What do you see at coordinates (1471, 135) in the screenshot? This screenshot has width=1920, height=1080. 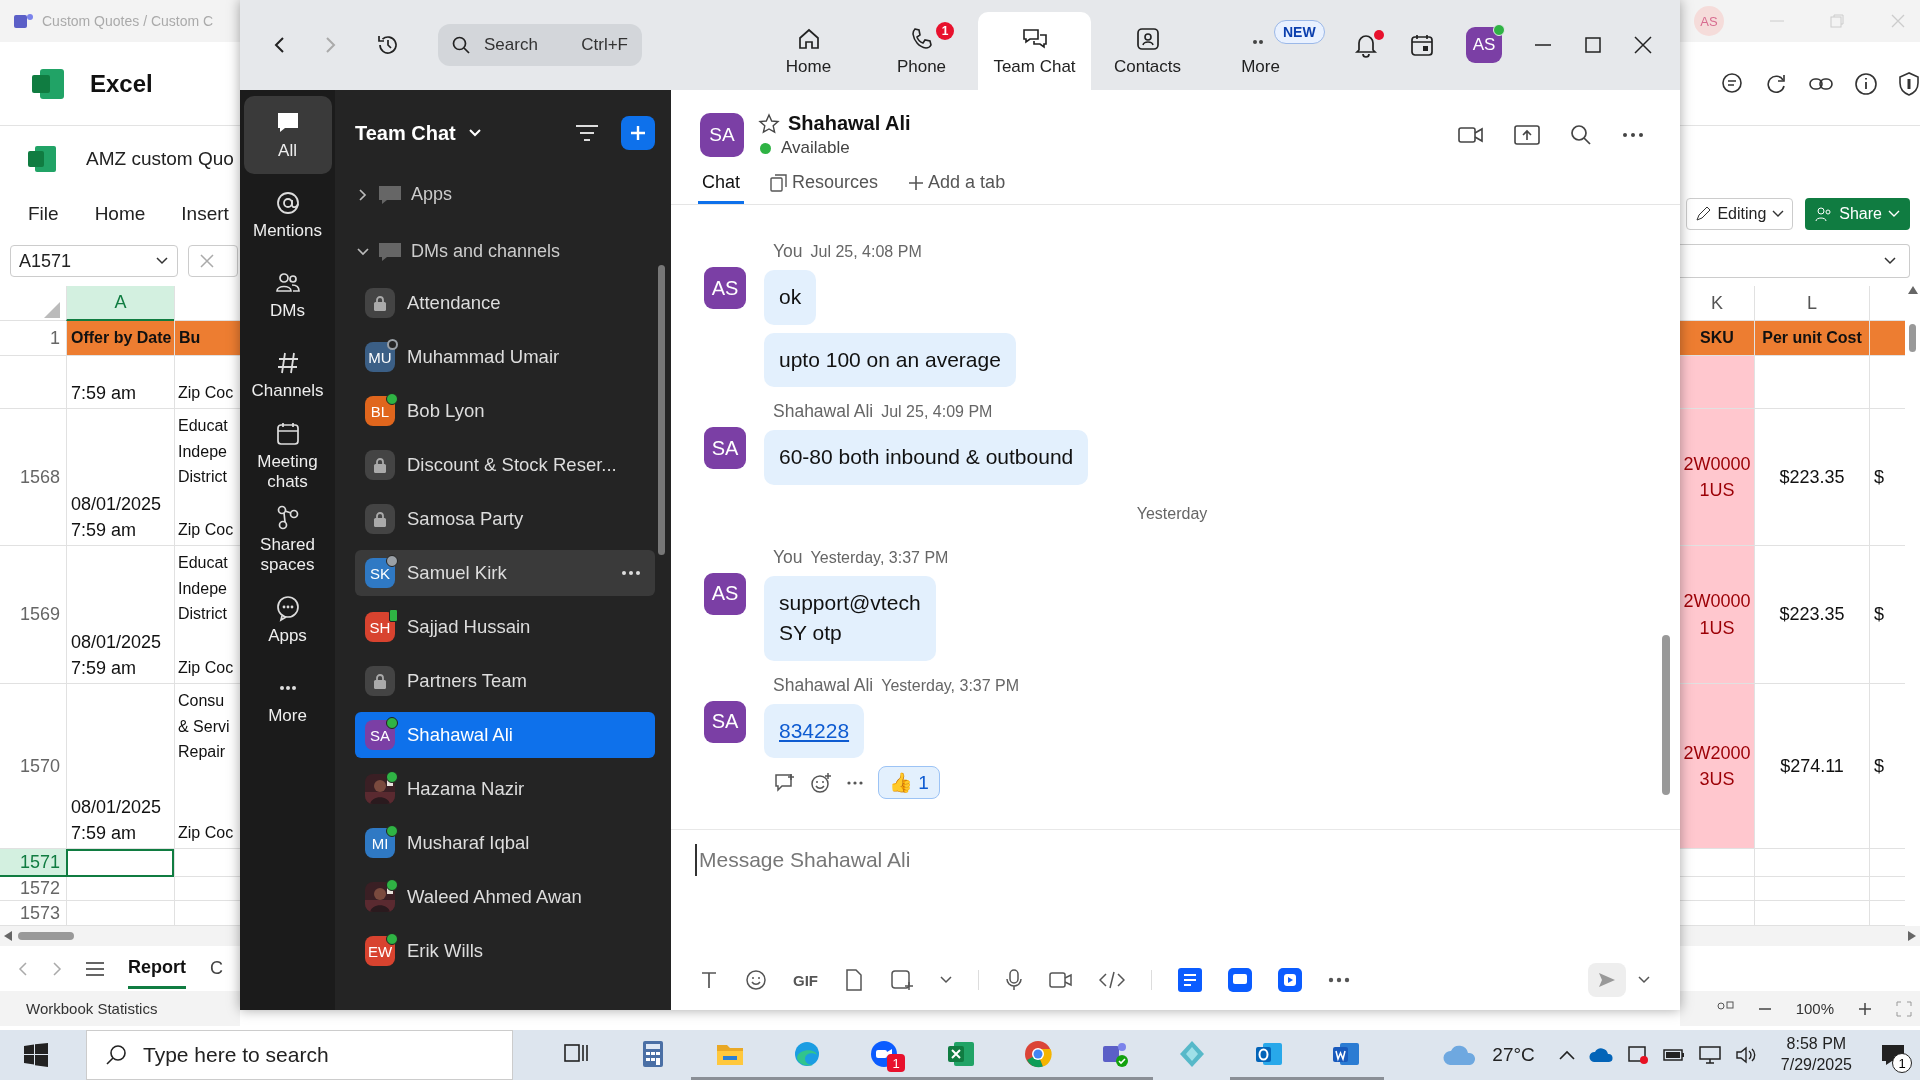 I see `video-icon` at bounding box center [1471, 135].